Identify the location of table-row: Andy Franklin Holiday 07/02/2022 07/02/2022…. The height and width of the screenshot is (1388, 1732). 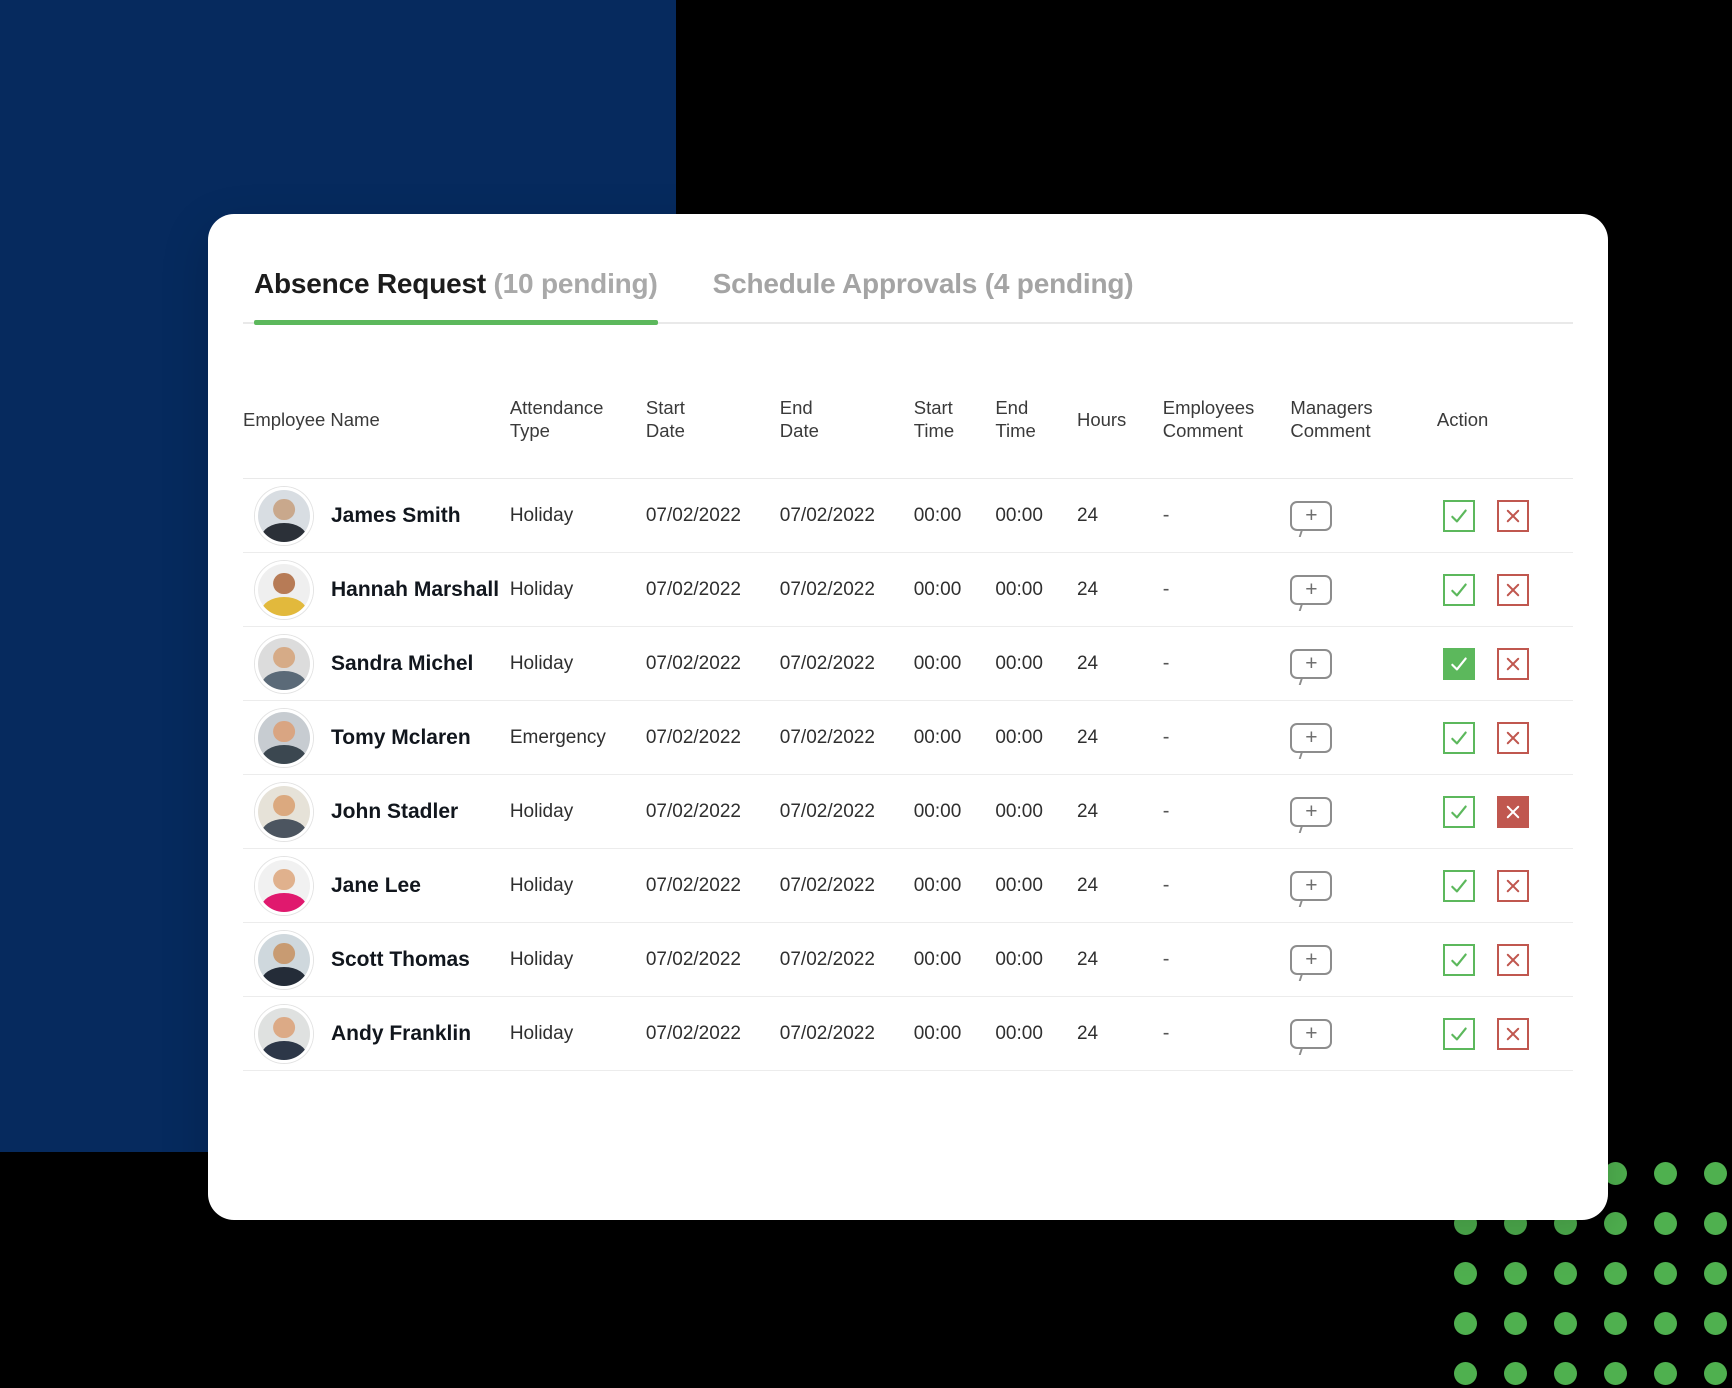
(908, 1034).